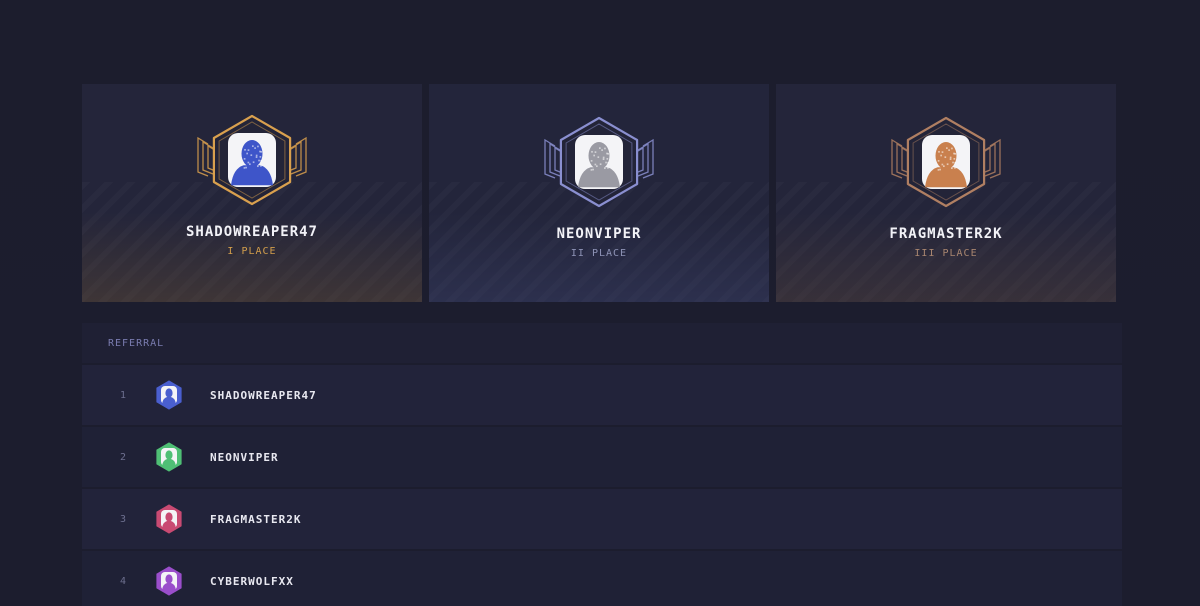 The image size is (1200, 606). Describe the element at coordinates (252, 251) in the screenshot. I see `podium-place-label: I PLACE` at that location.